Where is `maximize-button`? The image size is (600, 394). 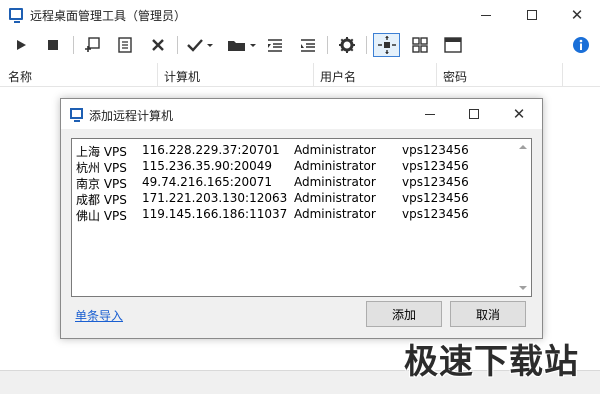
maximize-button is located at coordinates (532, 15).